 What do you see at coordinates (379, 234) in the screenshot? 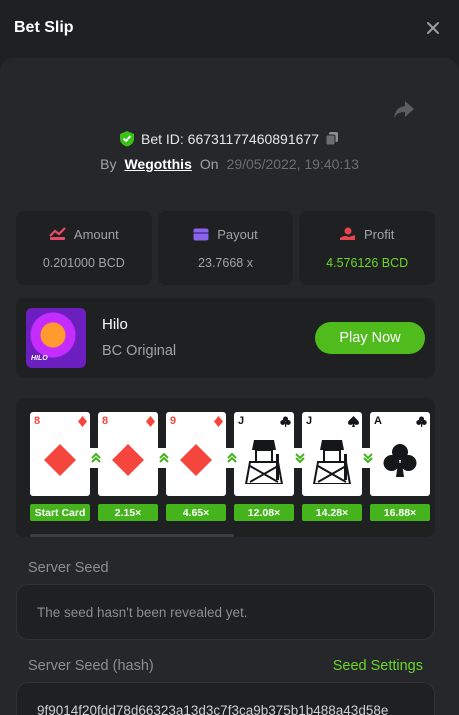
I see `profit-label: Profit` at bounding box center [379, 234].